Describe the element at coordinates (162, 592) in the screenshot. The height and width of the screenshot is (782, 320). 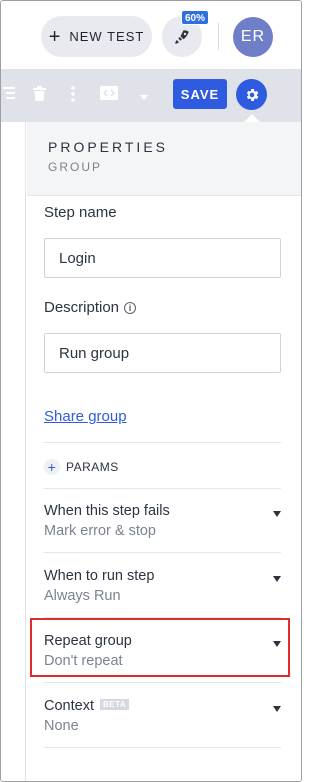
I see `run-condition-select: When to run step Always Run` at that location.